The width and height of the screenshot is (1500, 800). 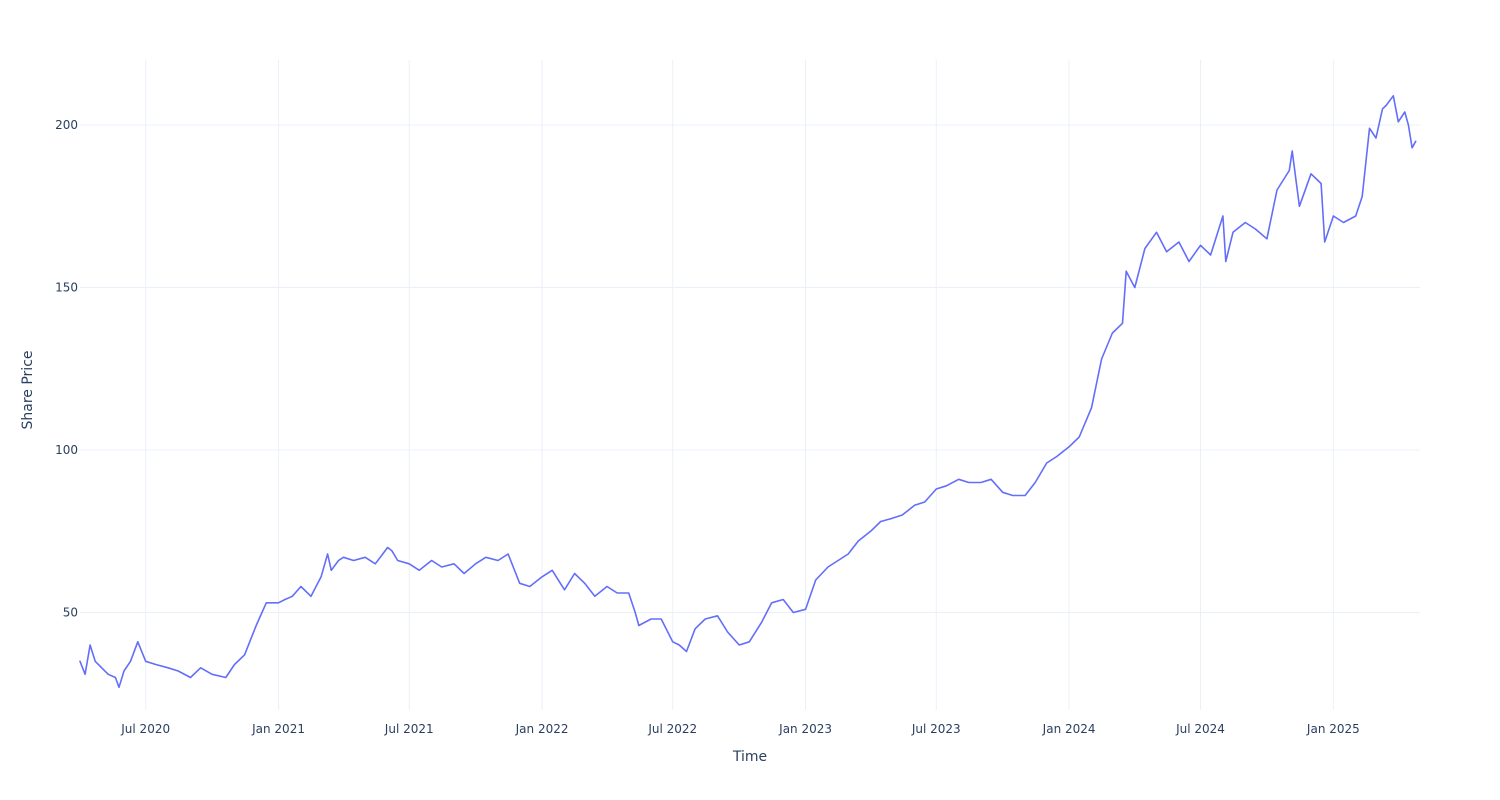 What do you see at coordinates (749, 757) in the screenshot?
I see `x-axis-title: Time` at bounding box center [749, 757].